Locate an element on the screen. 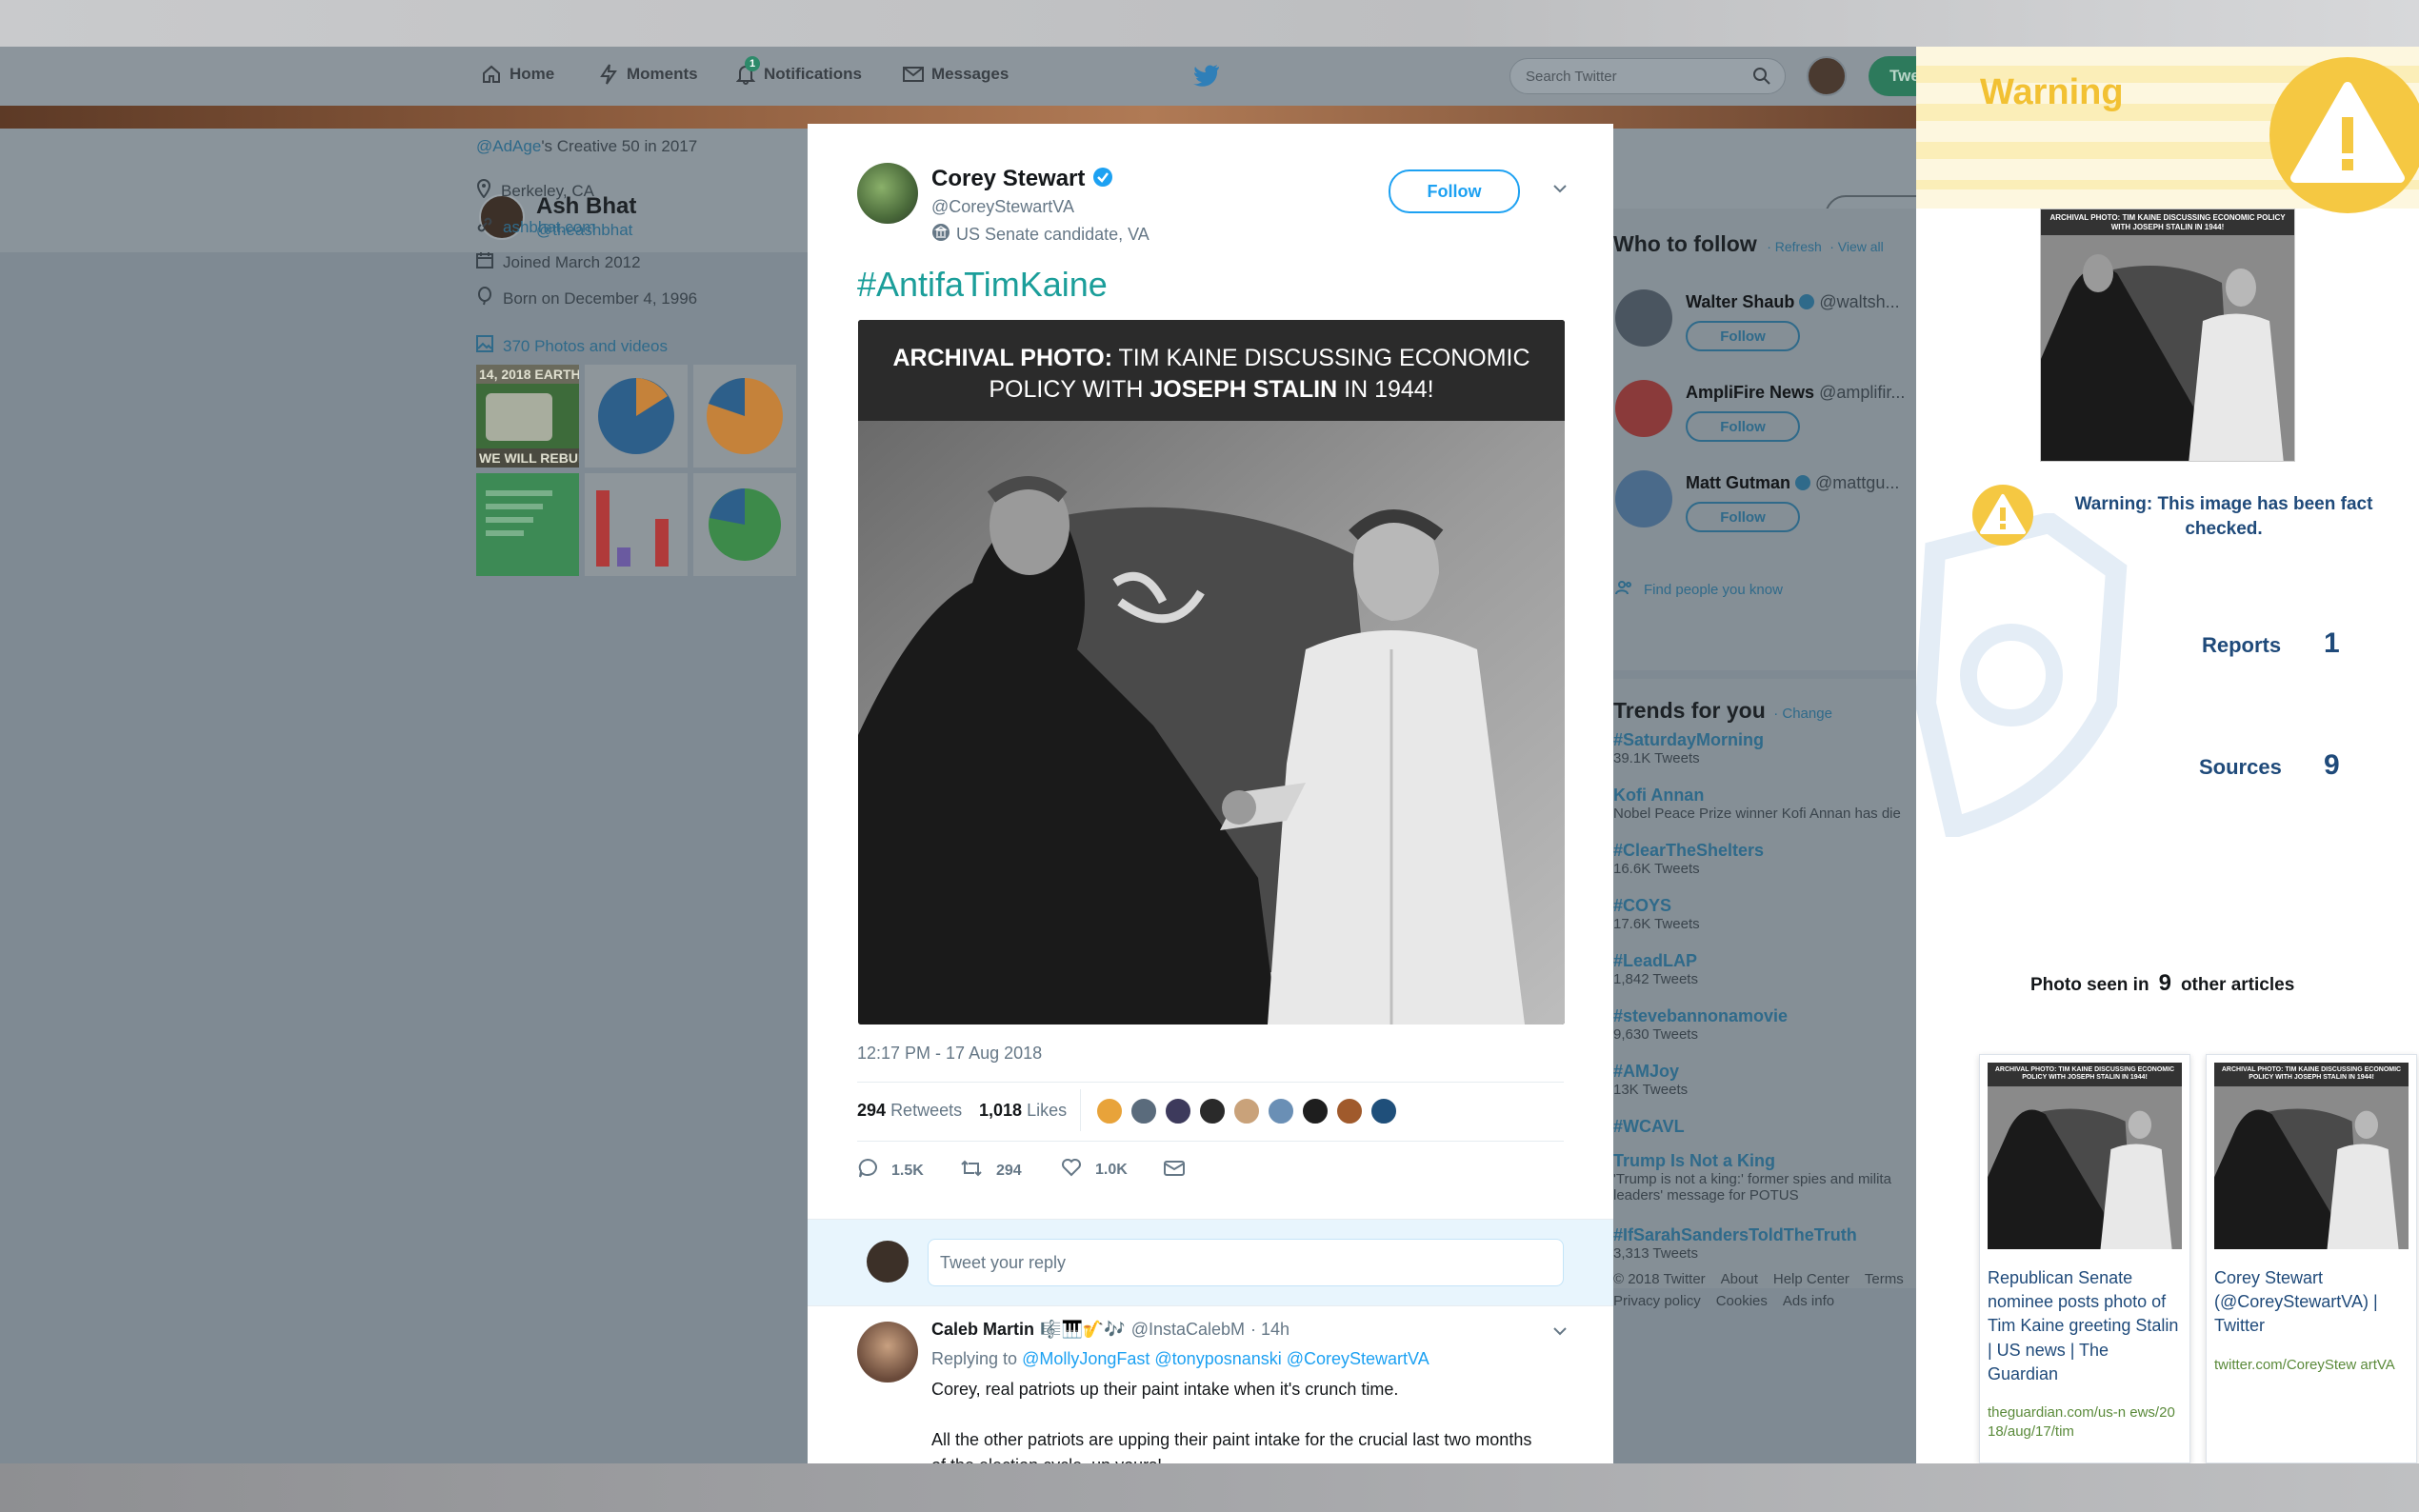 The image size is (2419, 1512). article-url: theguardian.com/us-n ews/2018/aug/17/tim is located at coordinates (2084, 1414).